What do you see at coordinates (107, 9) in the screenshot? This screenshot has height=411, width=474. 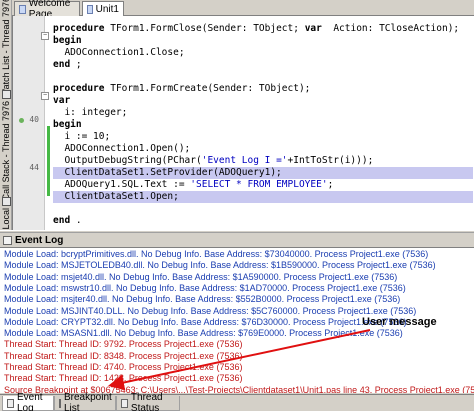 I see `tab-unit1-label: Unit1` at bounding box center [107, 9].